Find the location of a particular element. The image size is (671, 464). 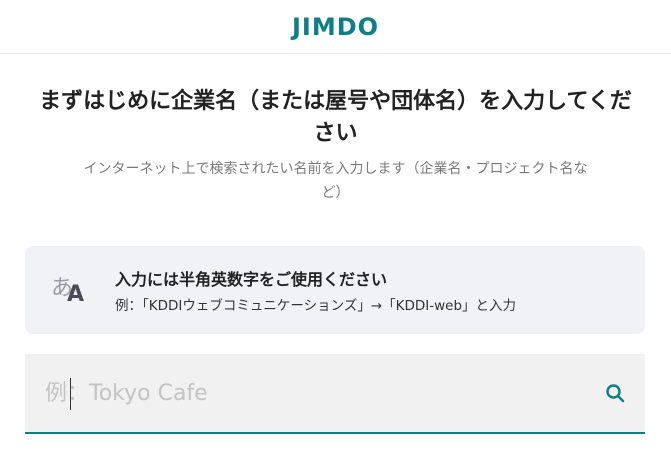

notice-title: 入力には半角英数字をご使用ください is located at coordinates (251, 279).